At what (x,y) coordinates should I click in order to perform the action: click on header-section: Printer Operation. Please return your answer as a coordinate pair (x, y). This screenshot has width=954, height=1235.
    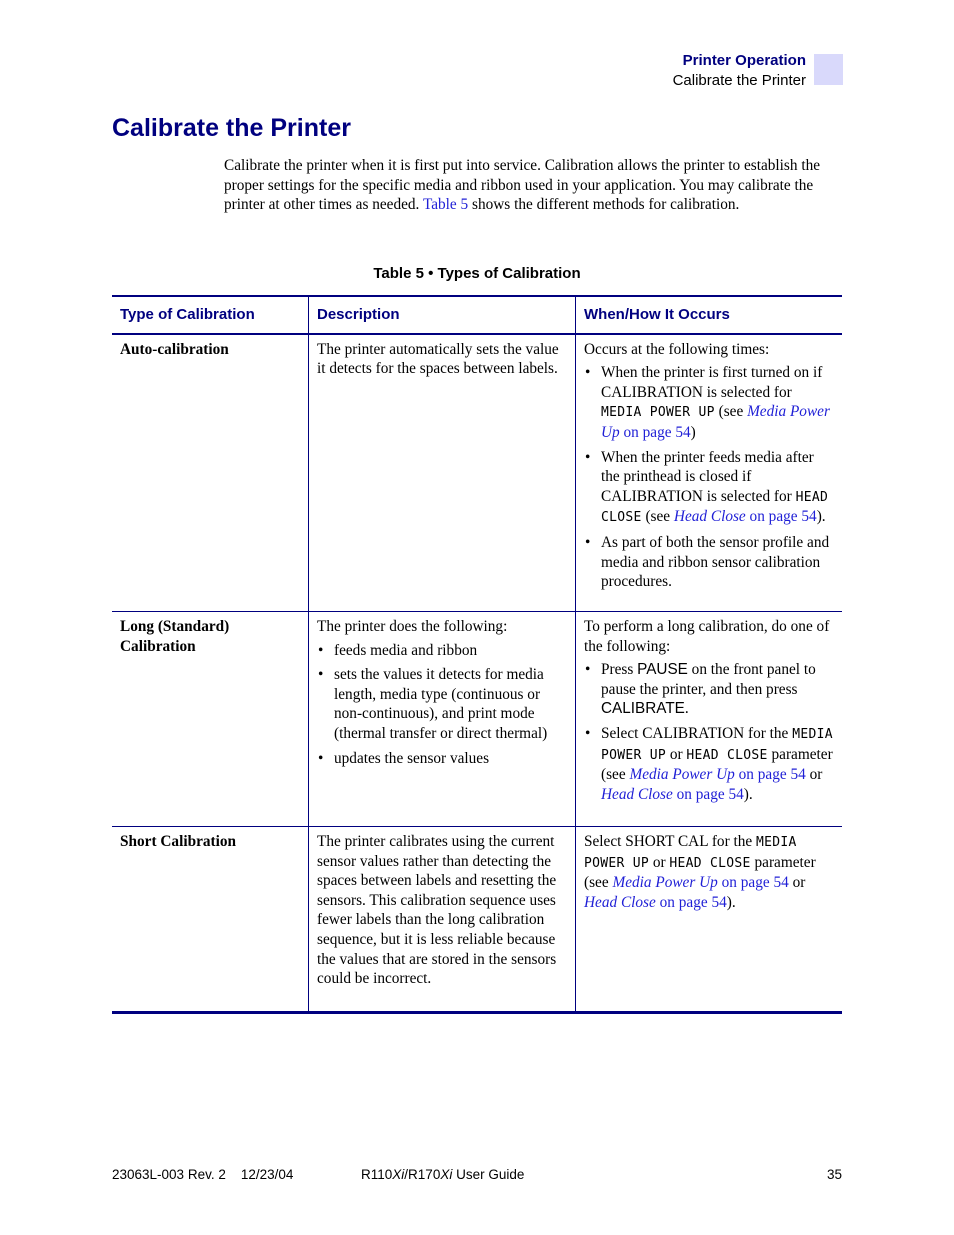
    Looking at the image, I should click on (744, 60).